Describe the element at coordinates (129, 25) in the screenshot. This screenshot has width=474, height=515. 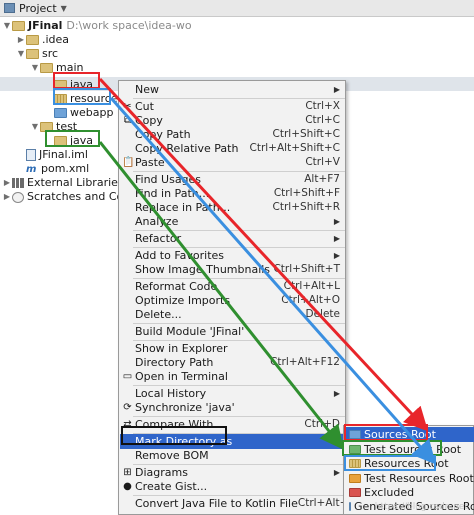
I see `root-path: D:\work space\idea-wo` at that location.